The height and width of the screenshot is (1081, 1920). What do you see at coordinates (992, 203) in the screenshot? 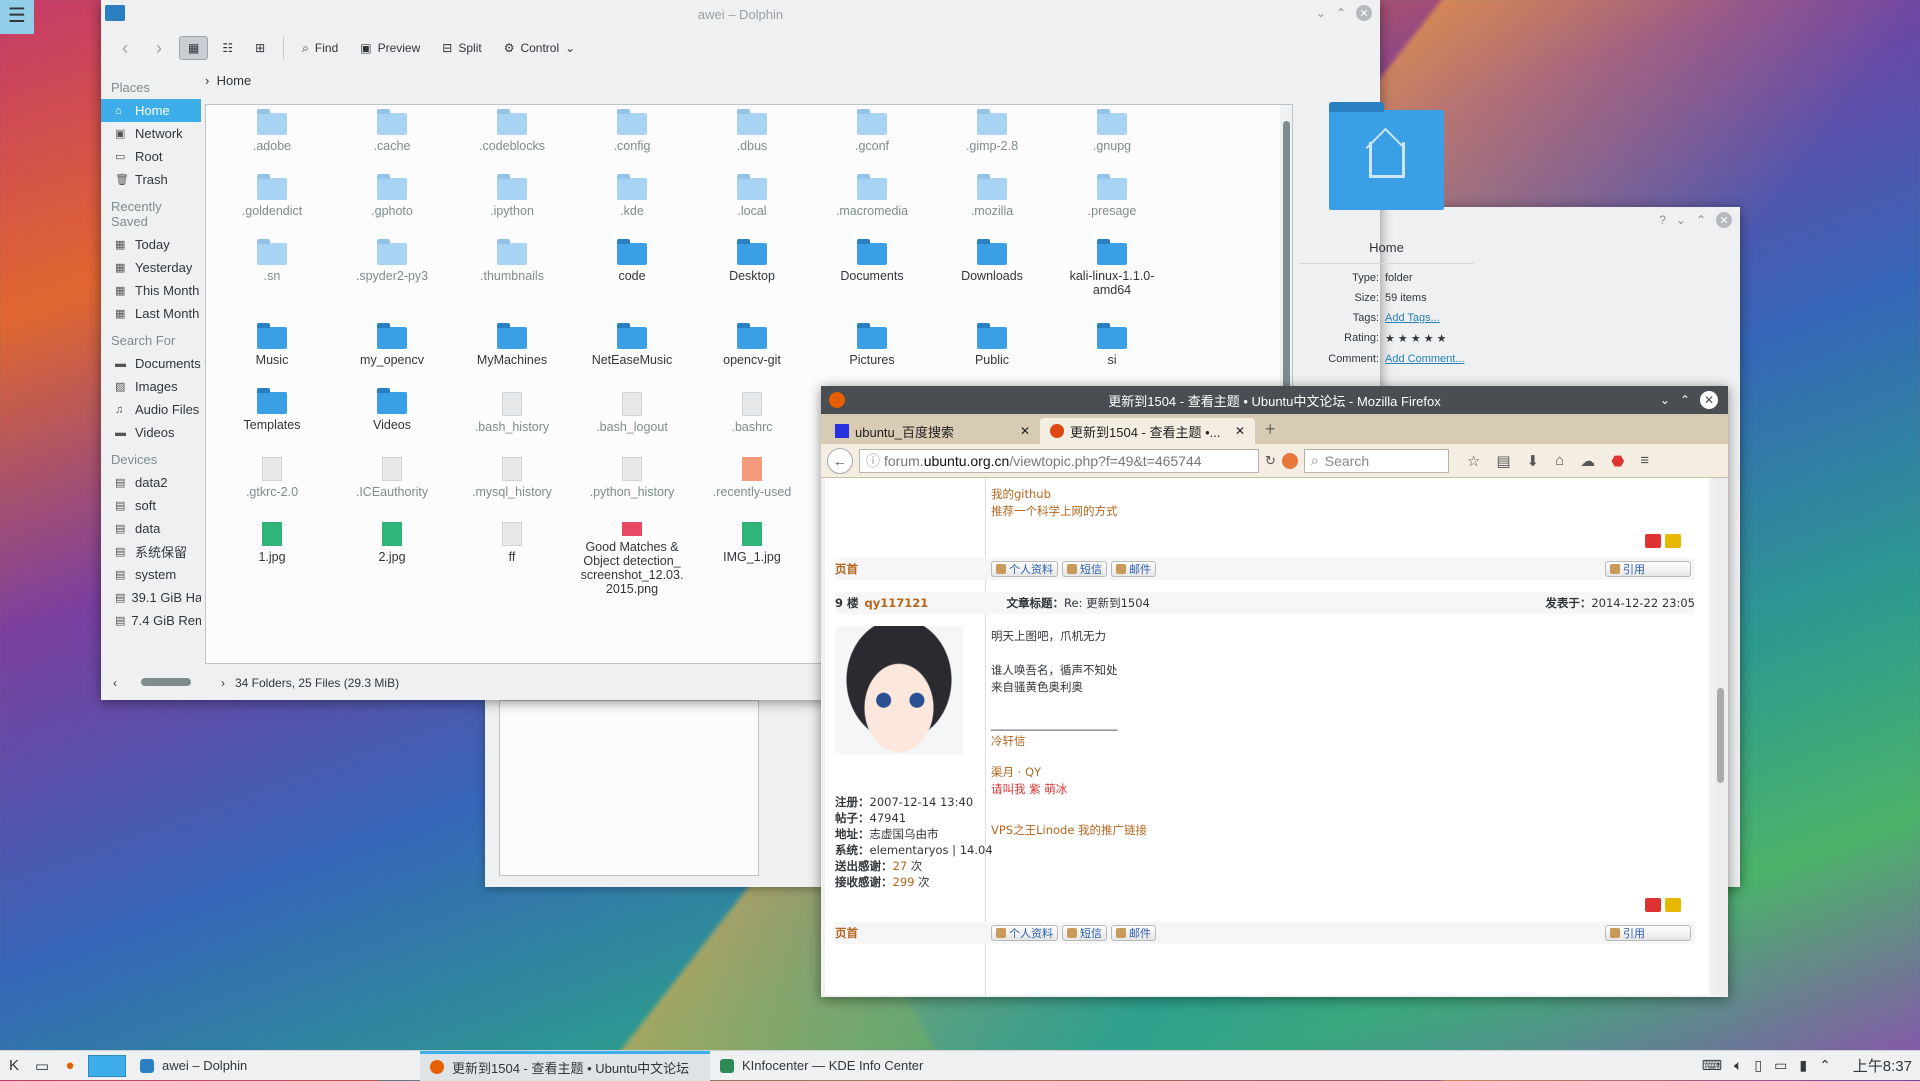
I see `file-item: .mozilla` at bounding box center [992, 203].